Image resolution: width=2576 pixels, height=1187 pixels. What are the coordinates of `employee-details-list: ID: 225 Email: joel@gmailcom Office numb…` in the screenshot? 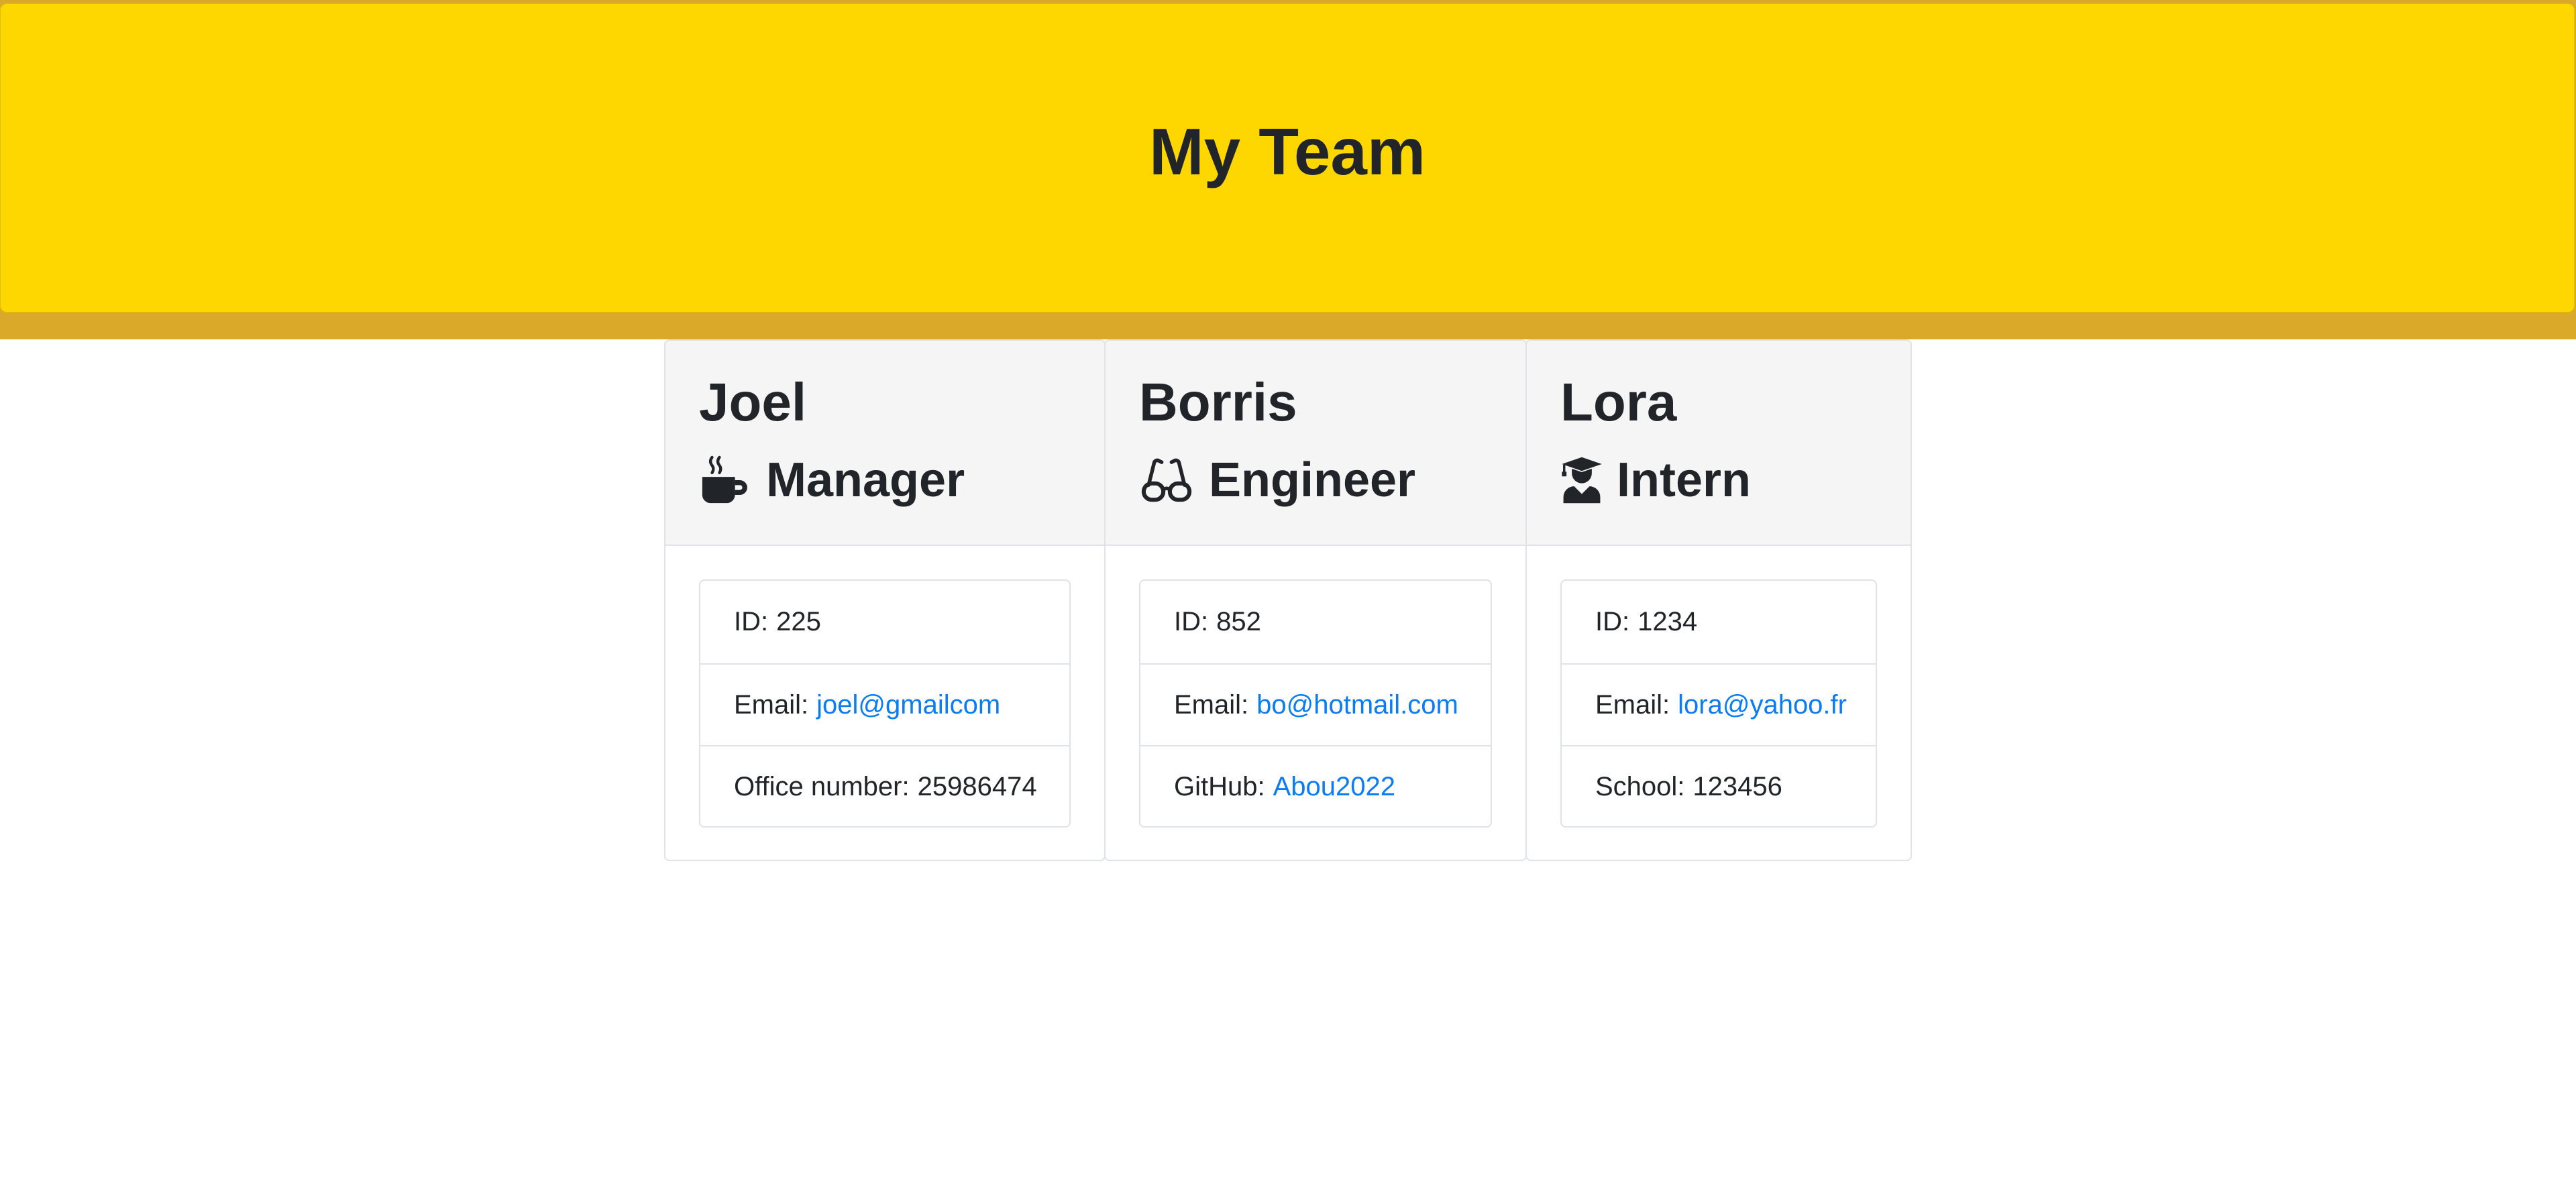 It's located at (885, 704).